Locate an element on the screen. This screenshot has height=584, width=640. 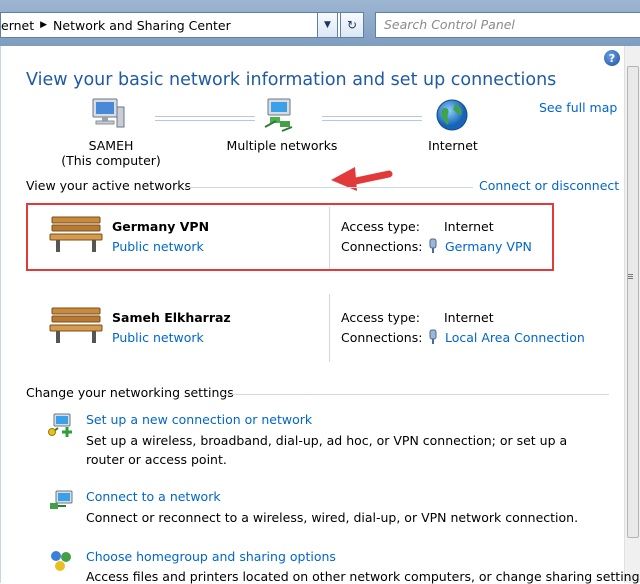
history-dropdown-button: ▼ is located at coordinates (327, 25).